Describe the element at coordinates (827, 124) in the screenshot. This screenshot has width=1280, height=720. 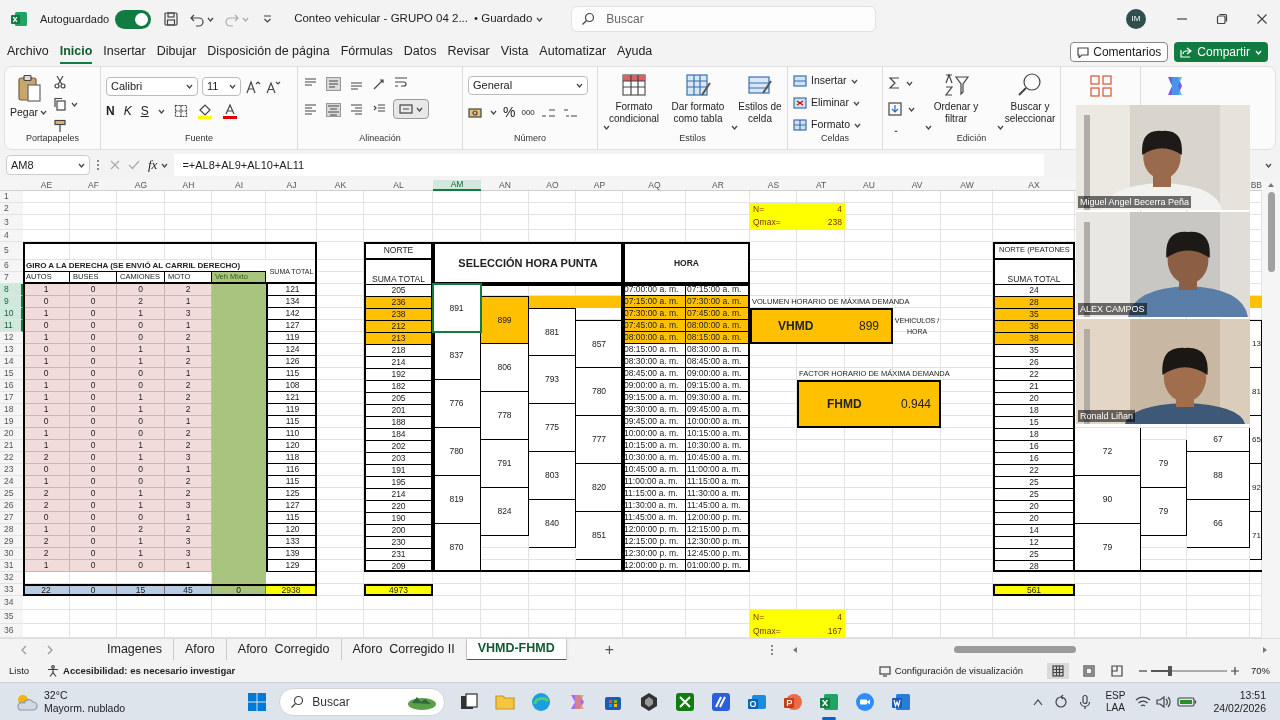
I see `cells-menu-button: Formato` at that location.